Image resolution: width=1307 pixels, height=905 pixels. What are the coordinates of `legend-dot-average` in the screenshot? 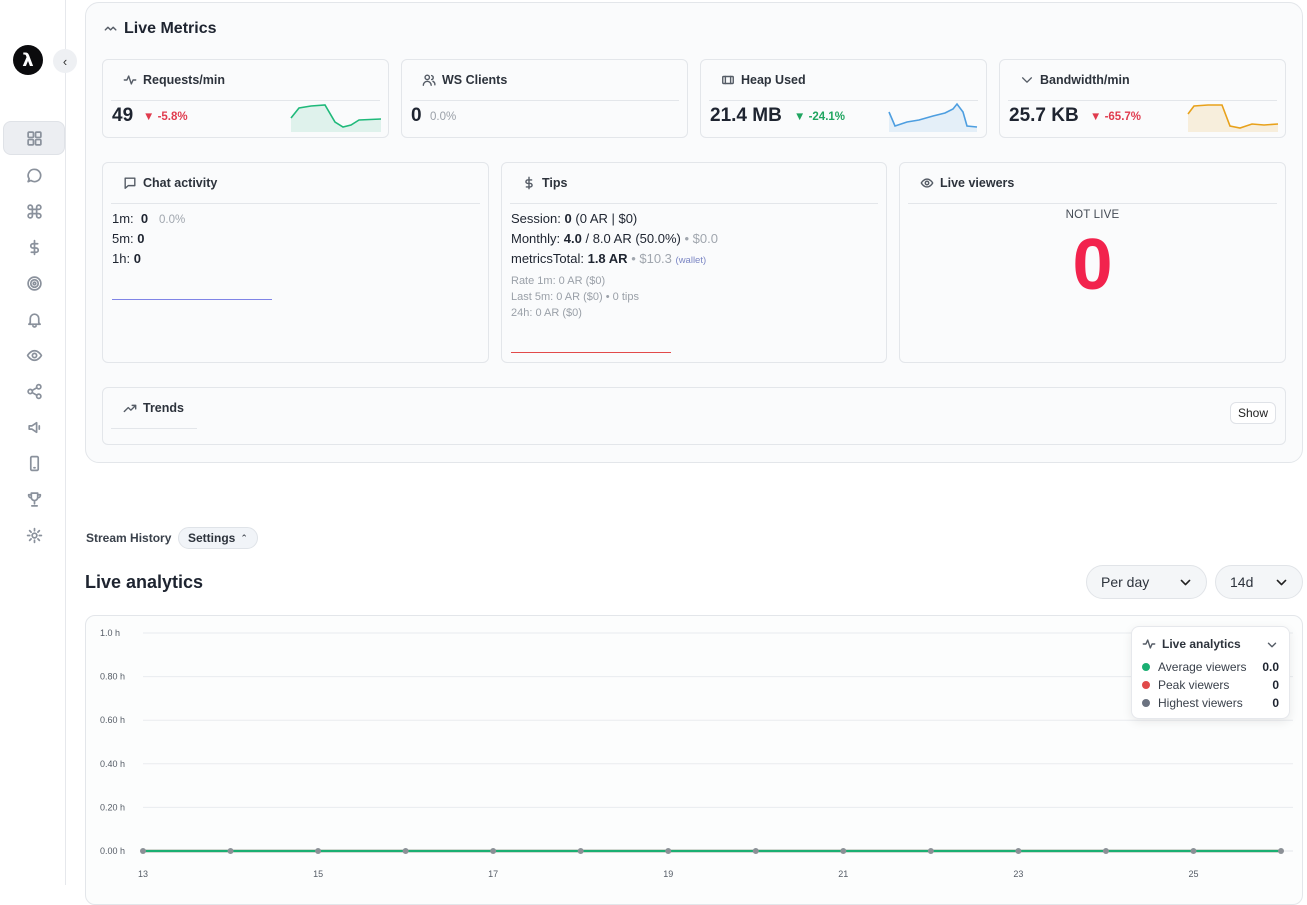 It's located at (1146, 667).